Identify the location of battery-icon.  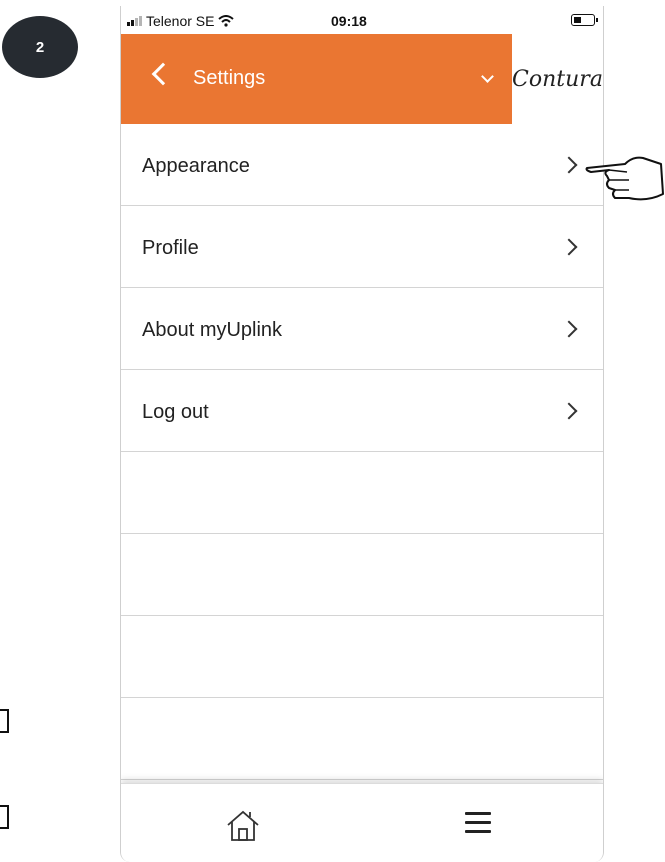
(584, 20).